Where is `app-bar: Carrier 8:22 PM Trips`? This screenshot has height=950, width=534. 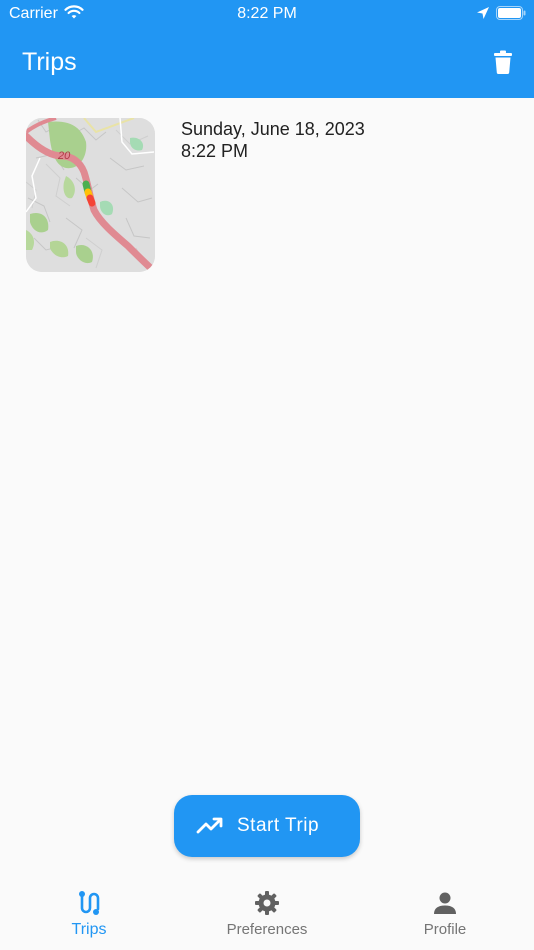
app-bar: Carrier 8:22 PM Trips is located at coordinates (267, 49).